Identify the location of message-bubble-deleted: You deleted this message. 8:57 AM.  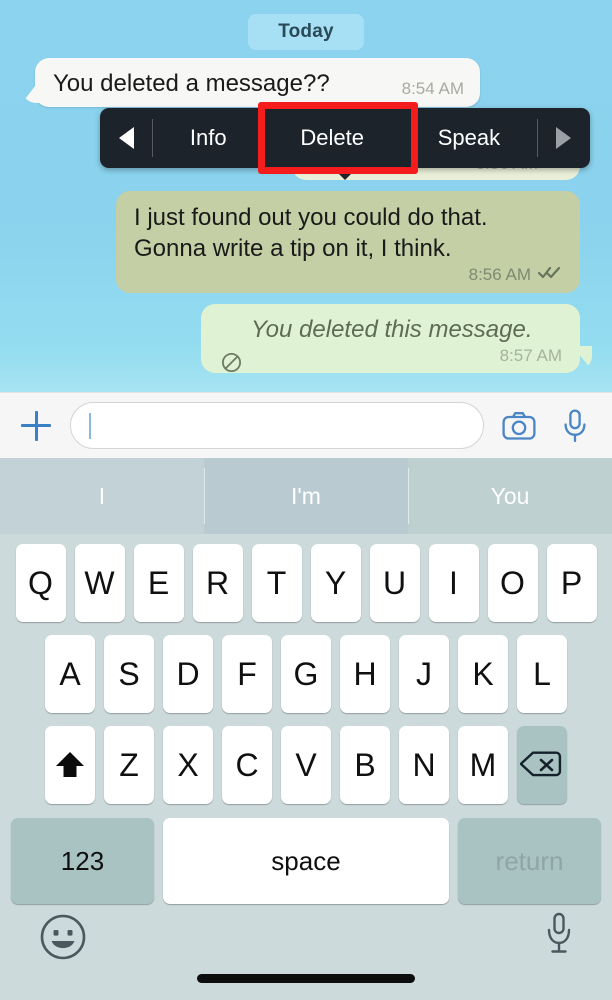
(396, 338).